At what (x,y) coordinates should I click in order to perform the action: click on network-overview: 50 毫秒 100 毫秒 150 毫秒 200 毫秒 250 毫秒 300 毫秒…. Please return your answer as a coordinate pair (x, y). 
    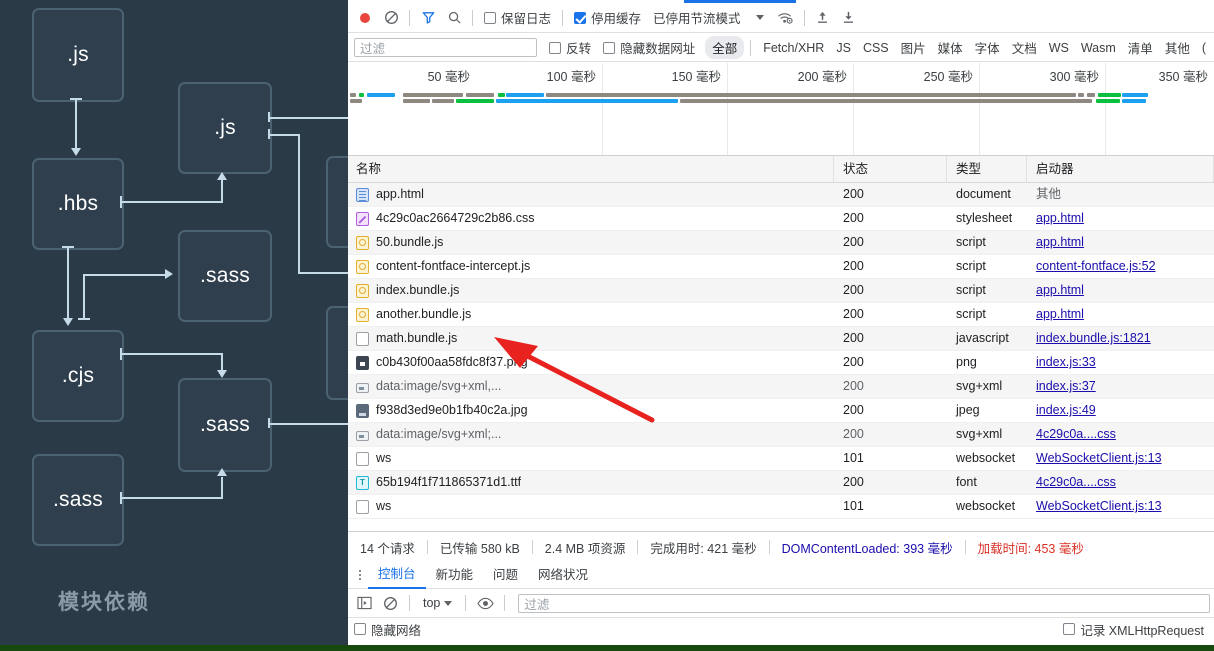
    Looking at the image, I should click on (781, 109).